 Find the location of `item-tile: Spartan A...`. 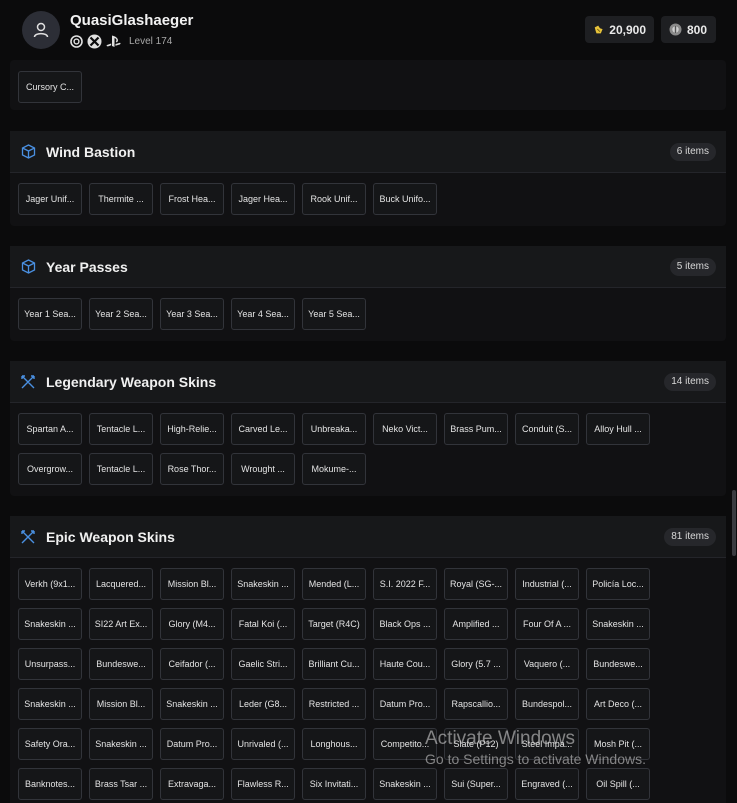

item-tile: Spartan A... is located at coordinates (50, 429).